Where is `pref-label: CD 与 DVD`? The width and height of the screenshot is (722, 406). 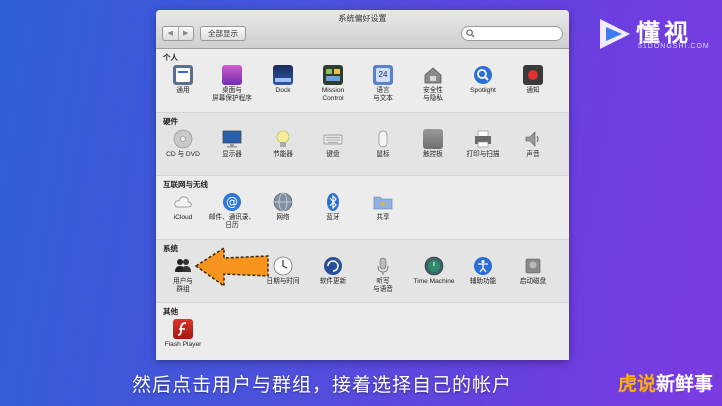 pref-label: CD 与 DVD is located at coordinates (183, 154).